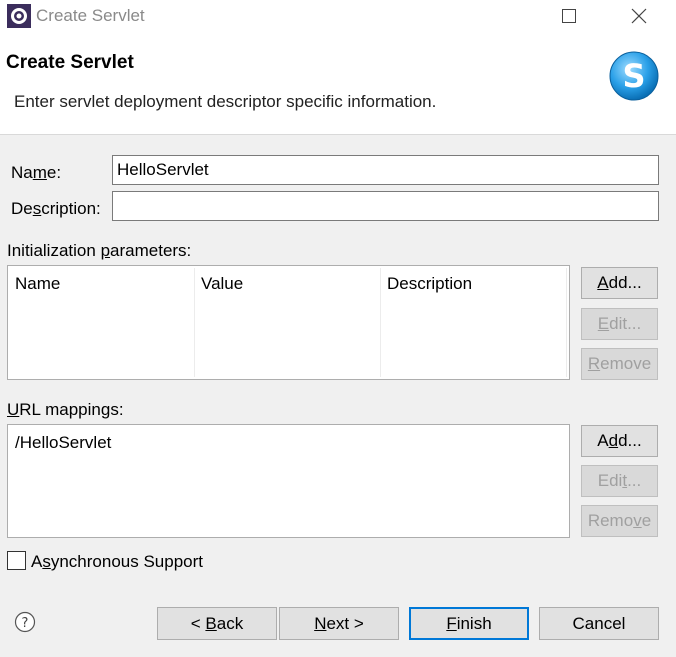 The width and height of the screenshot is (676, 657). I want to click on name-label: Name:, so click(36, 172).